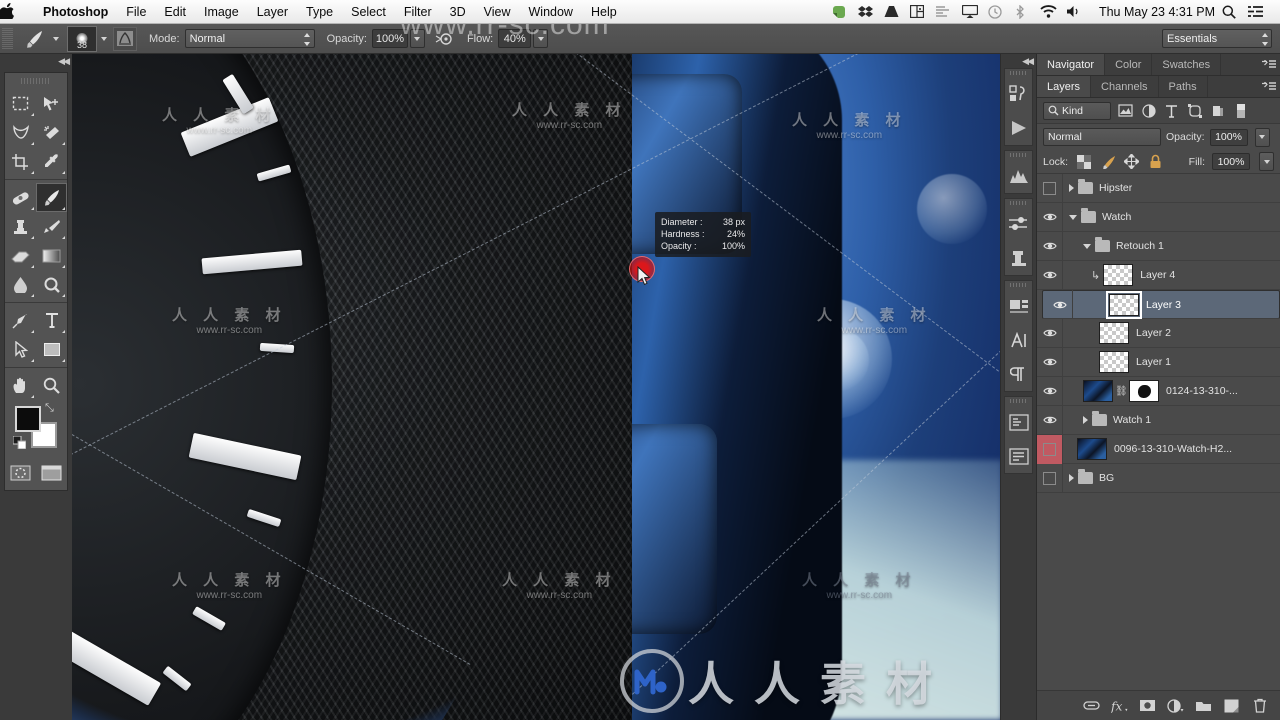  Describe the element at coordinates (34, 39) in the screenshot. I see `brush-tool-icon` at that location.